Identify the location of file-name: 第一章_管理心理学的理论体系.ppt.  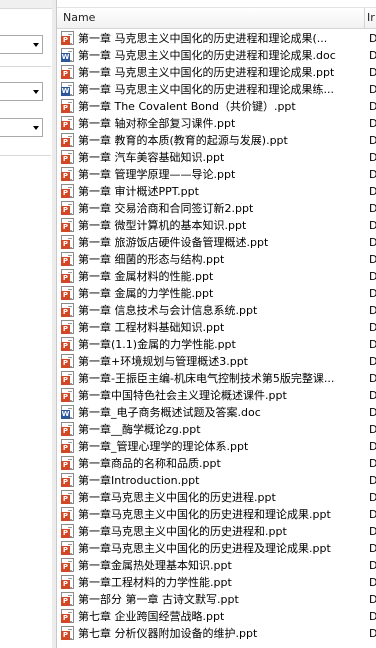
(163, 446).